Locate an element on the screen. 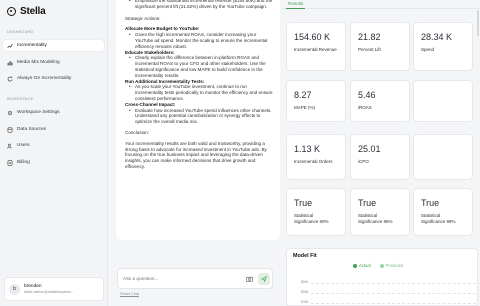  metric-label: Incremental Revenue is located at coordinates (315, 49).